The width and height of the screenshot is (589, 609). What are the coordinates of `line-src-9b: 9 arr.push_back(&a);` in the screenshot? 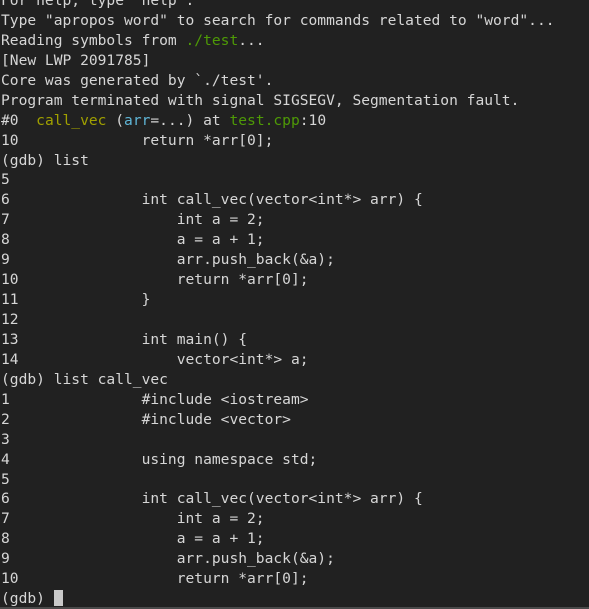 It's located at (295, 559).